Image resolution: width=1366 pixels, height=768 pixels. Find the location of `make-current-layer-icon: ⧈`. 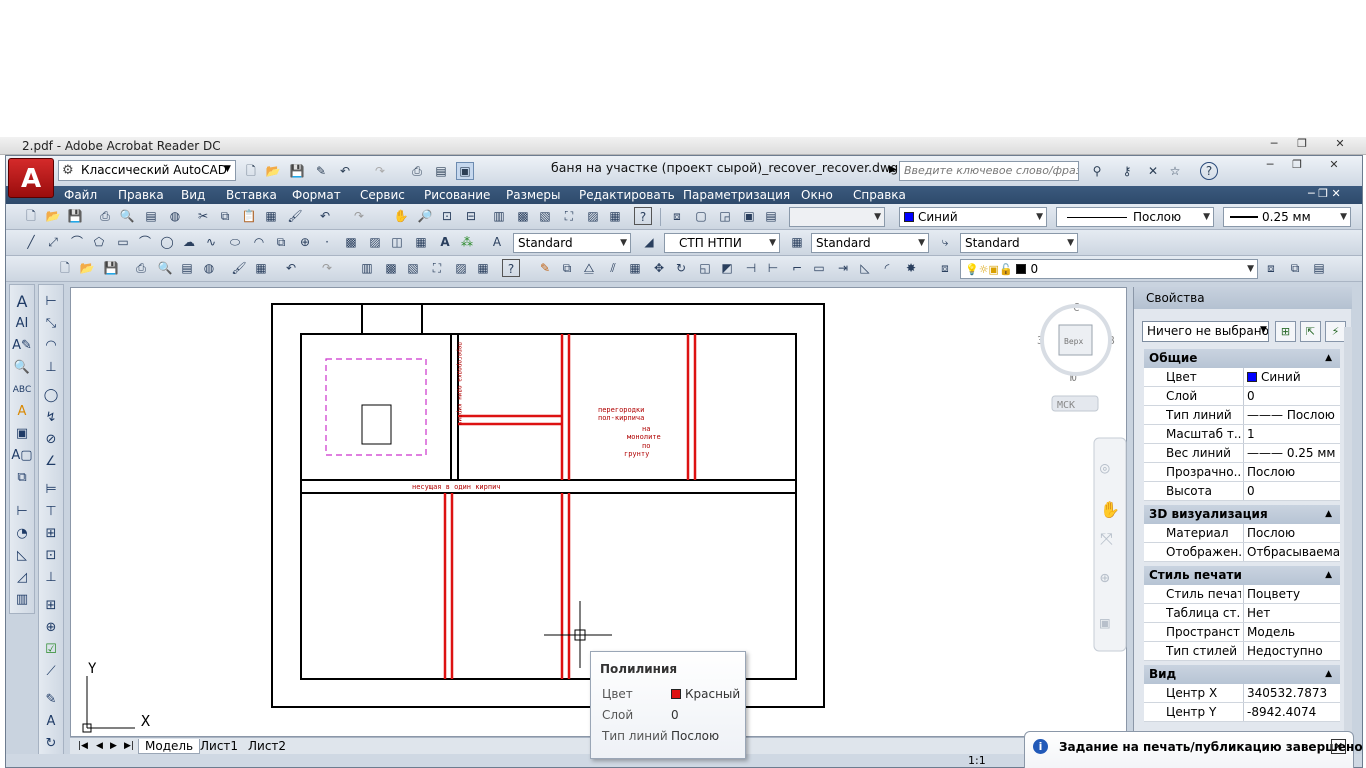

make-current-layer-icon: ⧈ is located at coordinates (1271, 268).